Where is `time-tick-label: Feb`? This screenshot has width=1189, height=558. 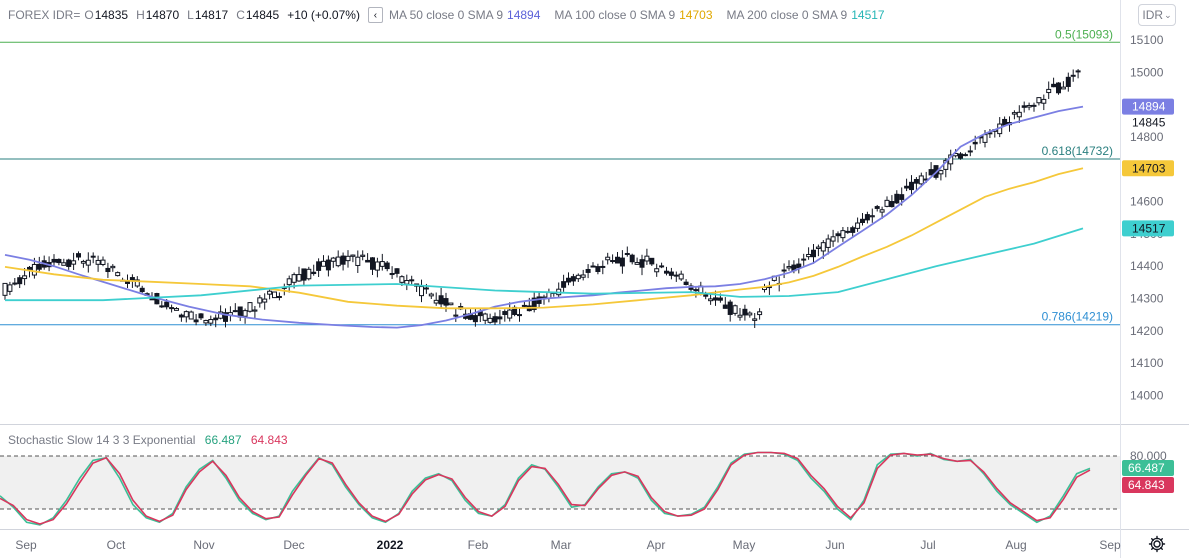 time-tick-label: Feb is located at coordinates (478, 545).